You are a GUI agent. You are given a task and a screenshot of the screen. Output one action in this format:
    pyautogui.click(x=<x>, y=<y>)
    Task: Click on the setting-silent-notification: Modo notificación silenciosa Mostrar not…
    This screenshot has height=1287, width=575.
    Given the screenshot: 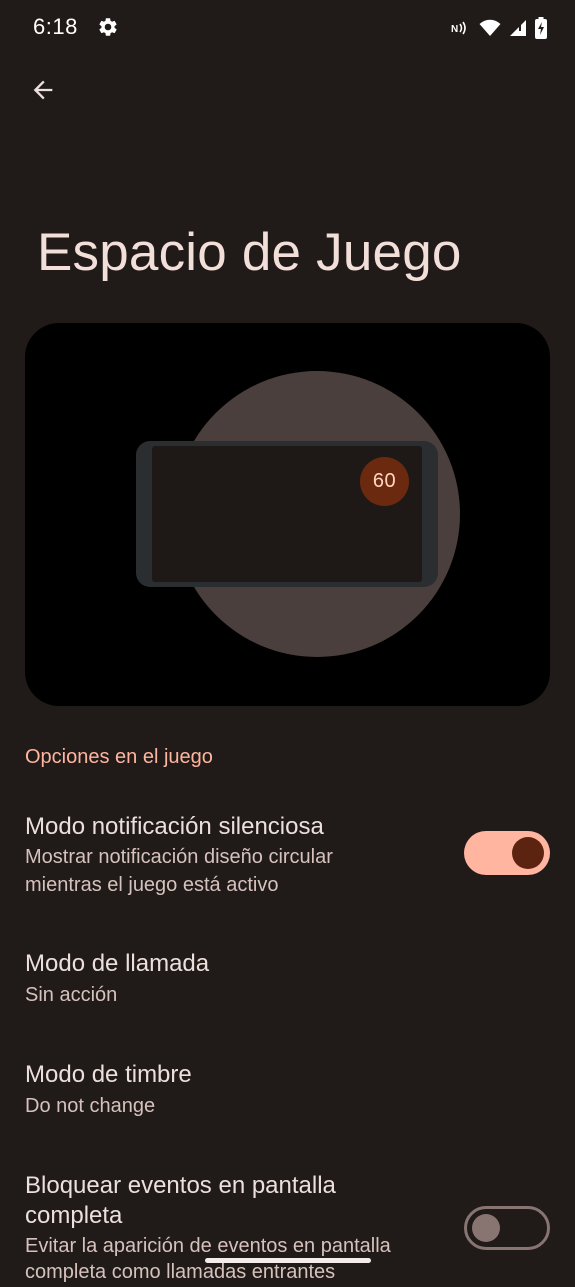 What is the action you would take?
    pyautogui.click(x=287, y=855)
    